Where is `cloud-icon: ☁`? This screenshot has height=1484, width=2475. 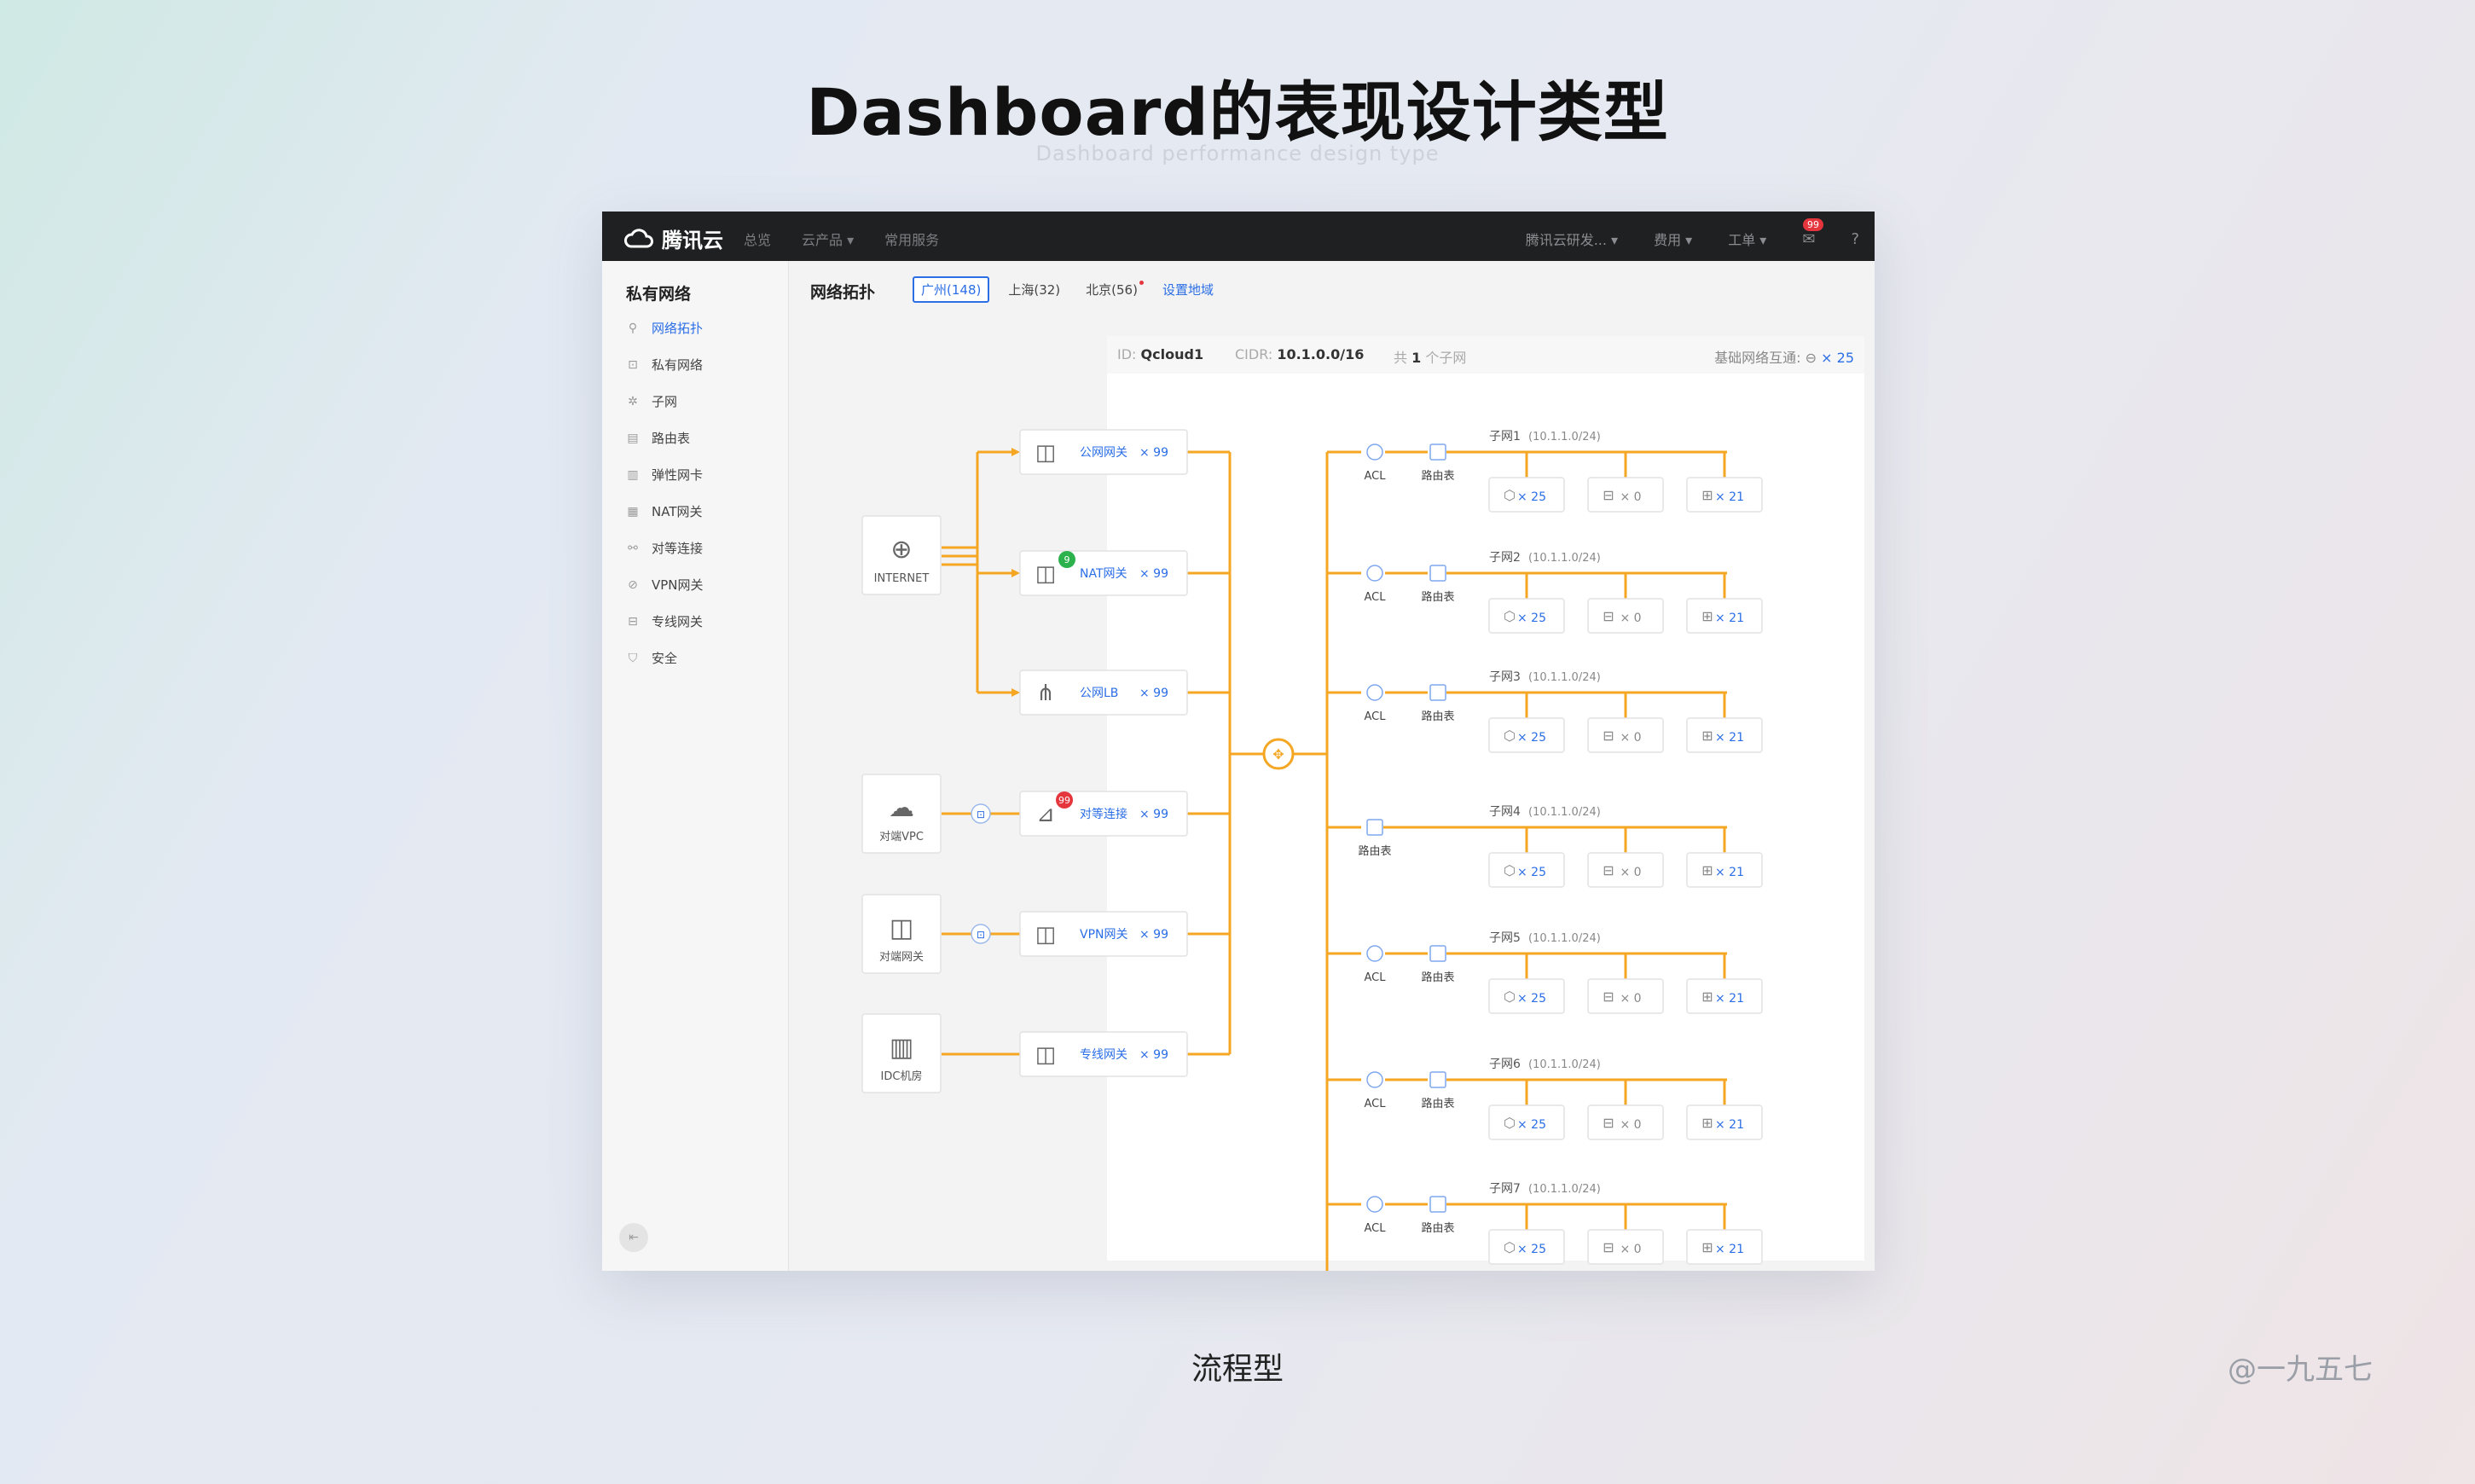
cloud-icon: ☁ is located at coordinates (901, 808).